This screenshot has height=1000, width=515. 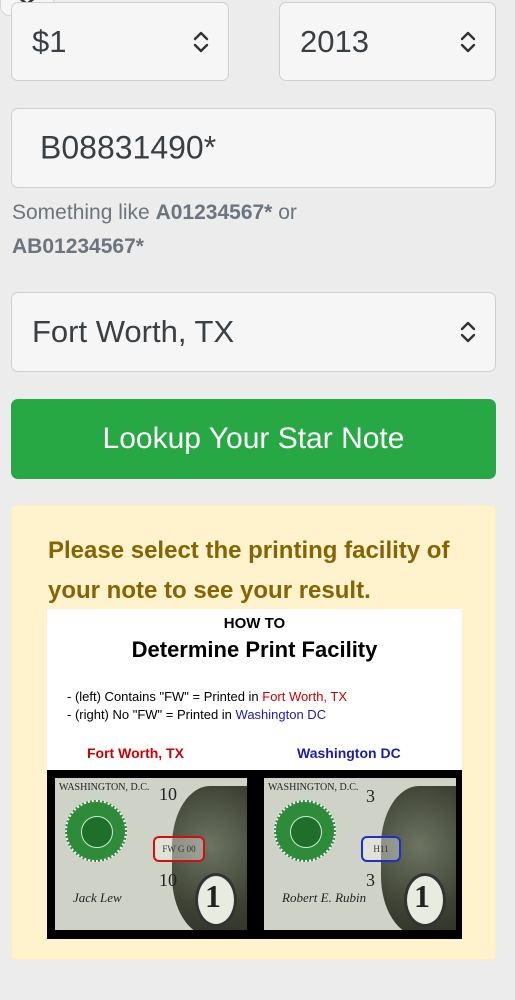 I want to click on serial-hint: Something like A01234567* or AB01234567*, so click(x=252, y=230).